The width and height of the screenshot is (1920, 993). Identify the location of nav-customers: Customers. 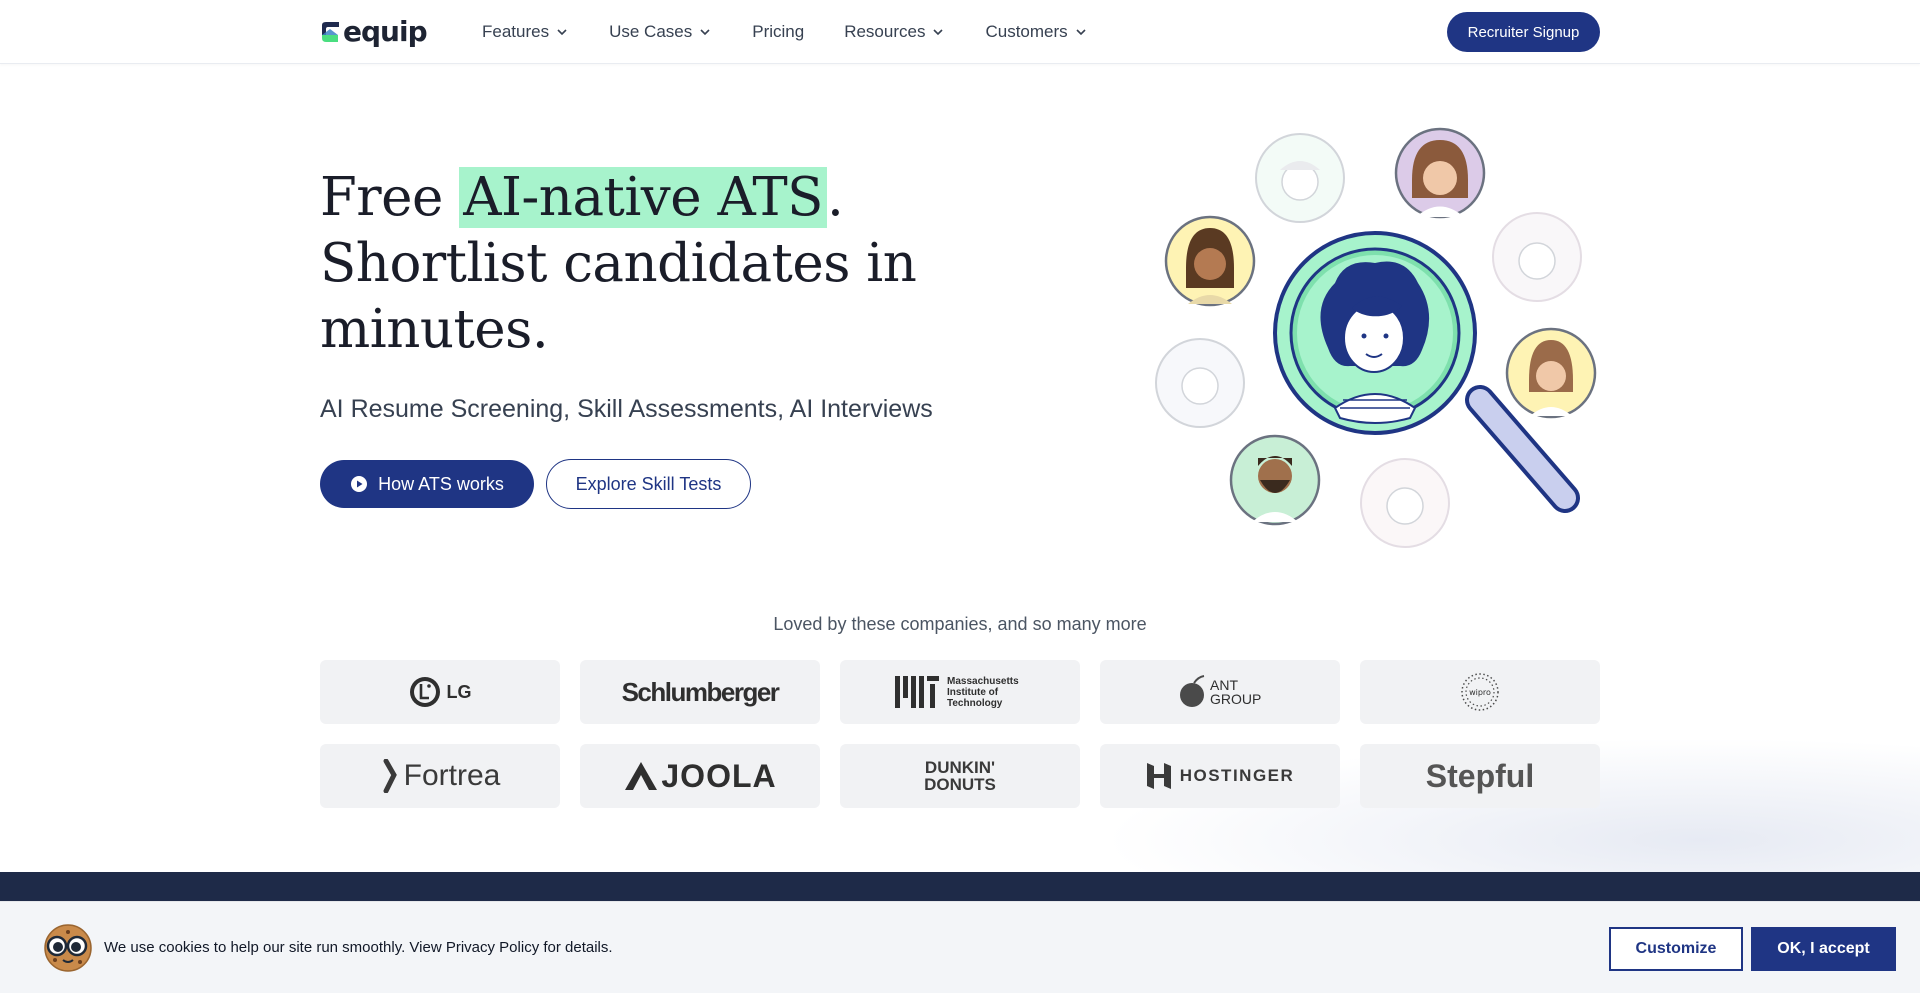
(1036, 32).